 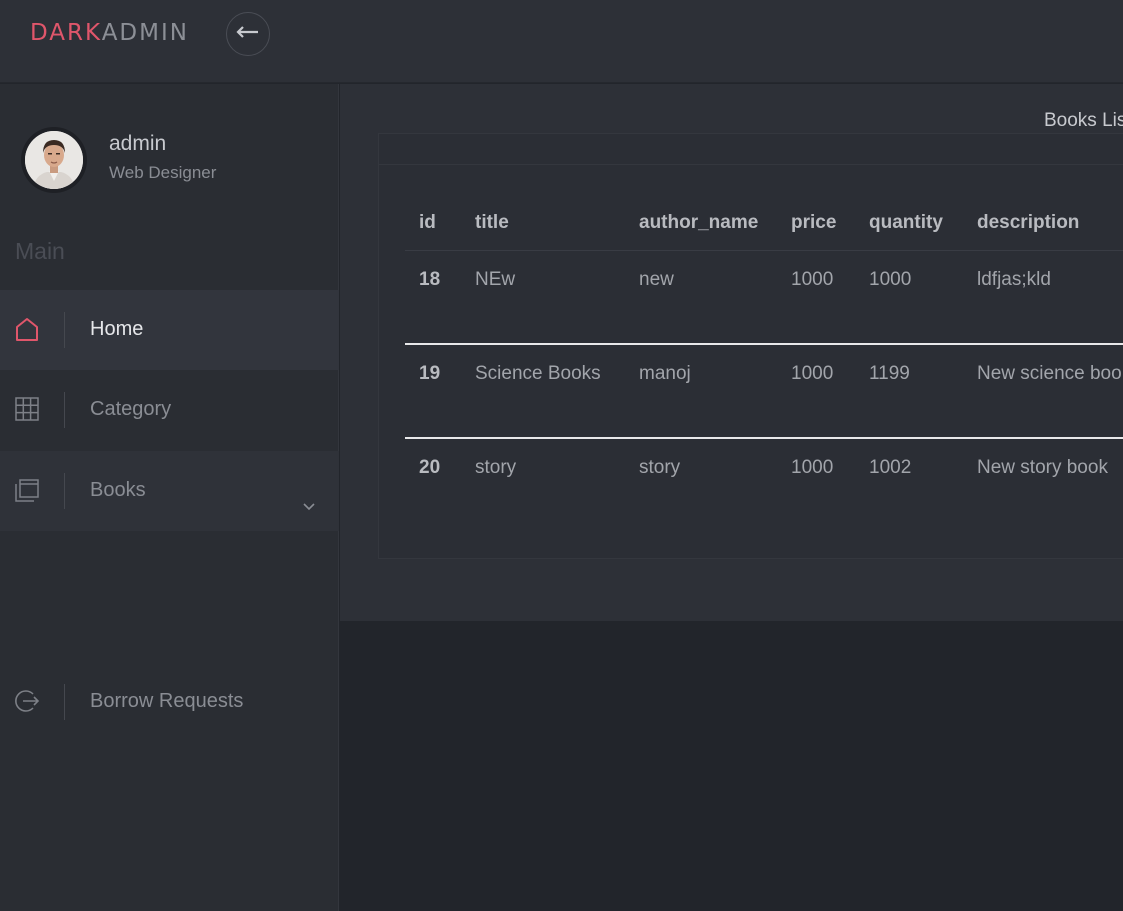 I want to click on brand-logo-part2: ADMIN, so click(x=145, y=33).